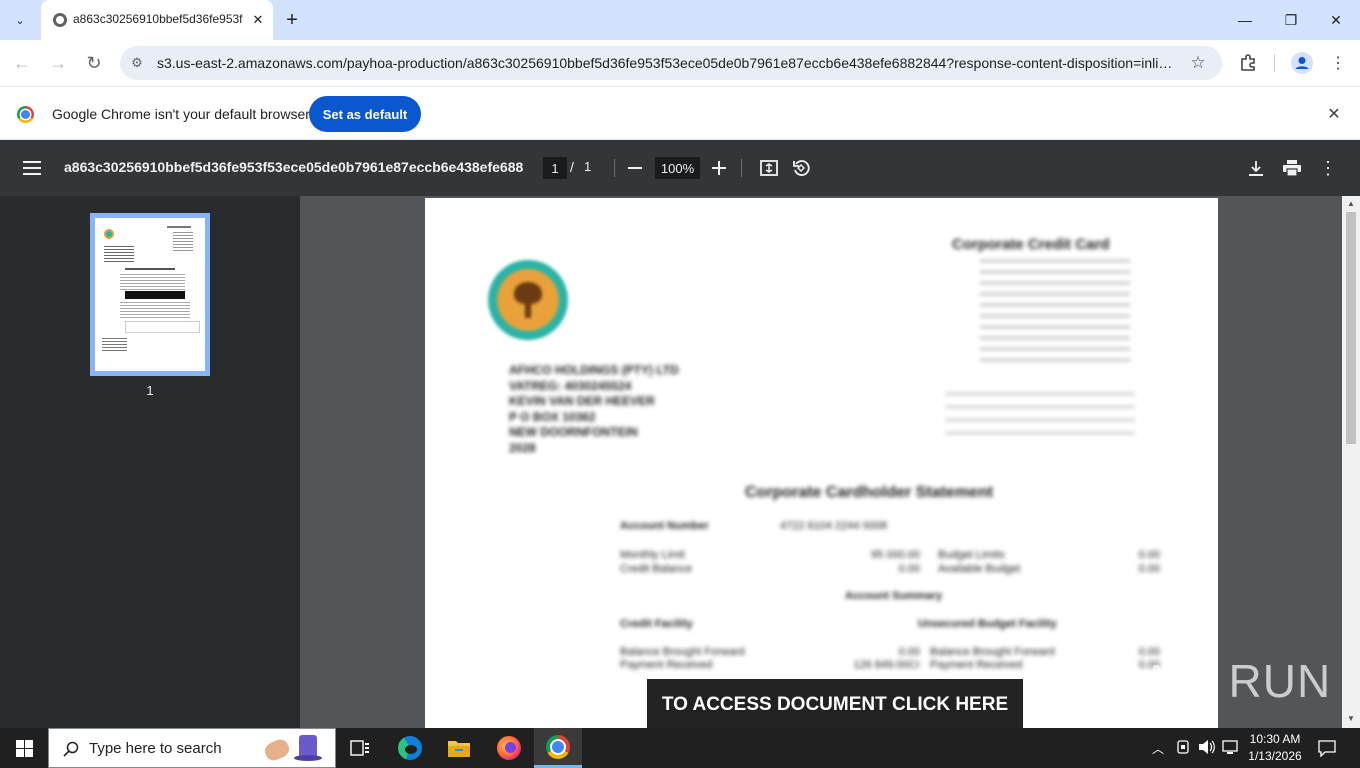 The height and width of the screenshot is (768, 1360). Describe the element at coordinates (1248, 63) in the screenshot. I see `extensions-icon` at that location.